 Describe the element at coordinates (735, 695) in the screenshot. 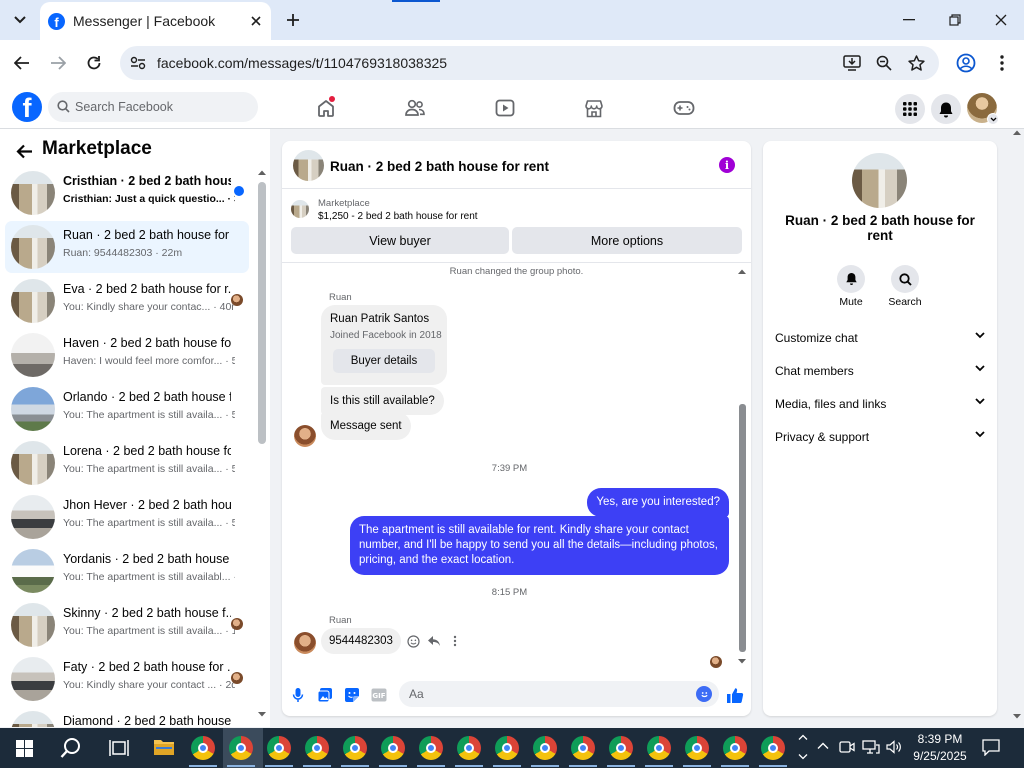

I see `thumbs-up-like-icon` at that location.